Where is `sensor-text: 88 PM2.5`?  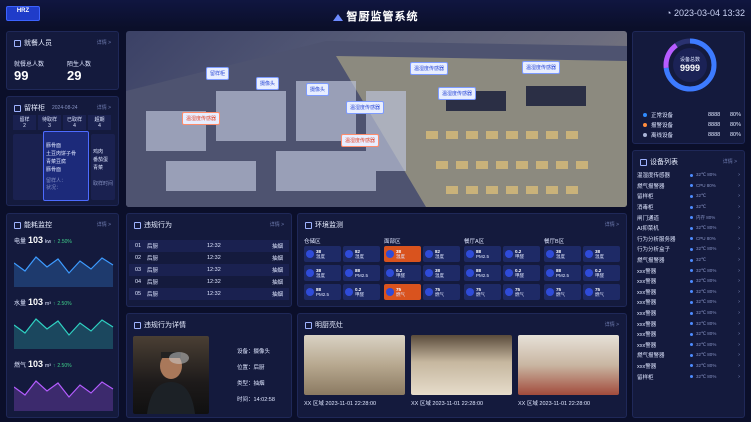
sensor-text: 88 PM2.5 is located at coordinates (322, 292).